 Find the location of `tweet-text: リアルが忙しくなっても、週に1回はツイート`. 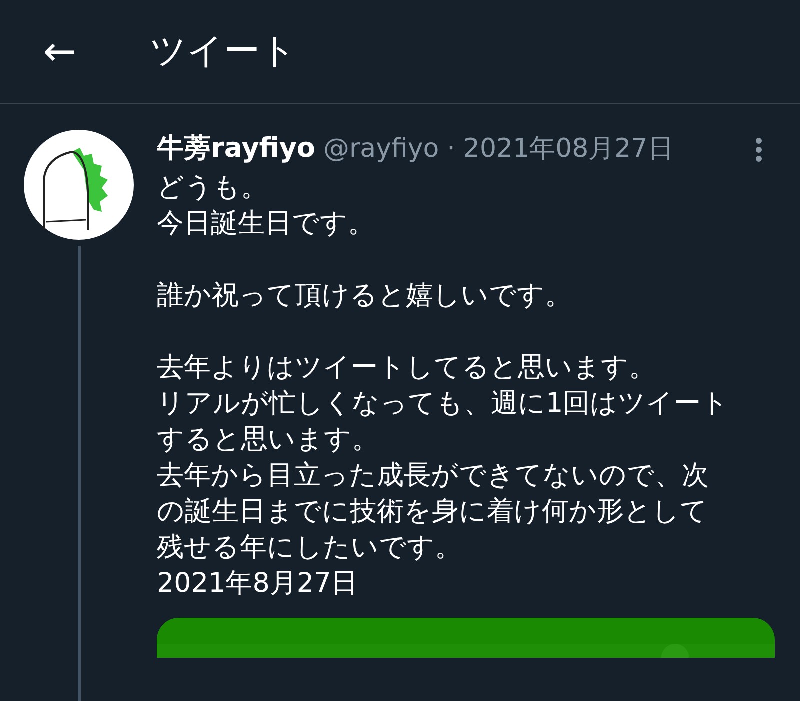

tweet-text: リアルが忙しくなっても、週に1回はツイート is located at coordinates (443, 404).